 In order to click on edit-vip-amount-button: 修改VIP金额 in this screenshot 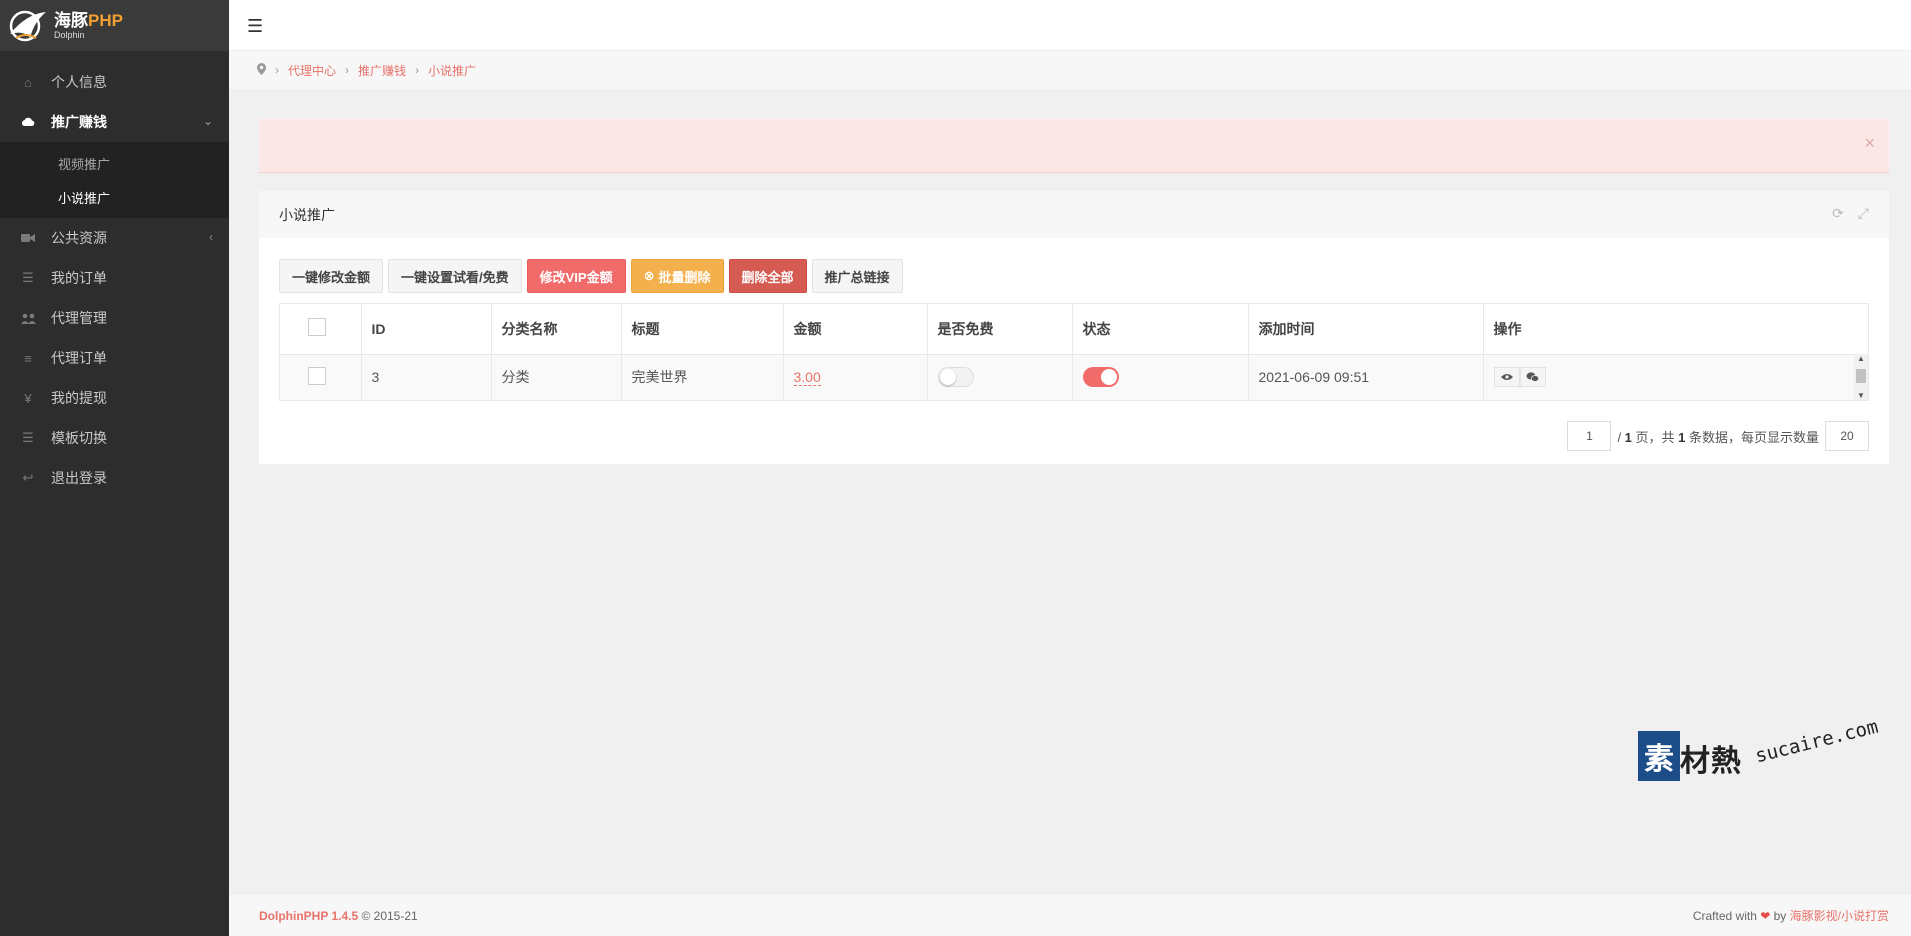, I will do `click(576, 276)`.